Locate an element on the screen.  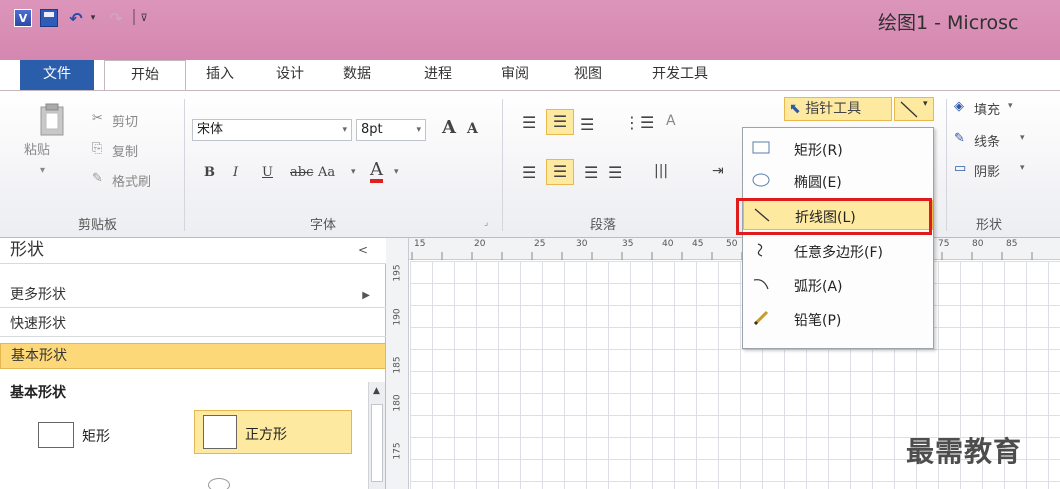
pointer-tool-label: 指针工具 is located at coordinates (833, 109).